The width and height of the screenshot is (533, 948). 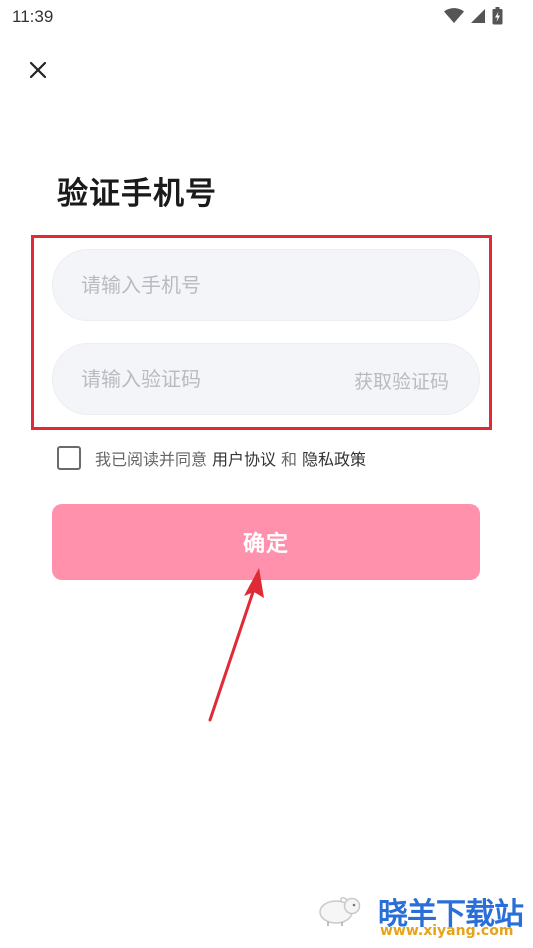 I want to click on code-field-container: 获取验证码, so click(x=266, y=379).